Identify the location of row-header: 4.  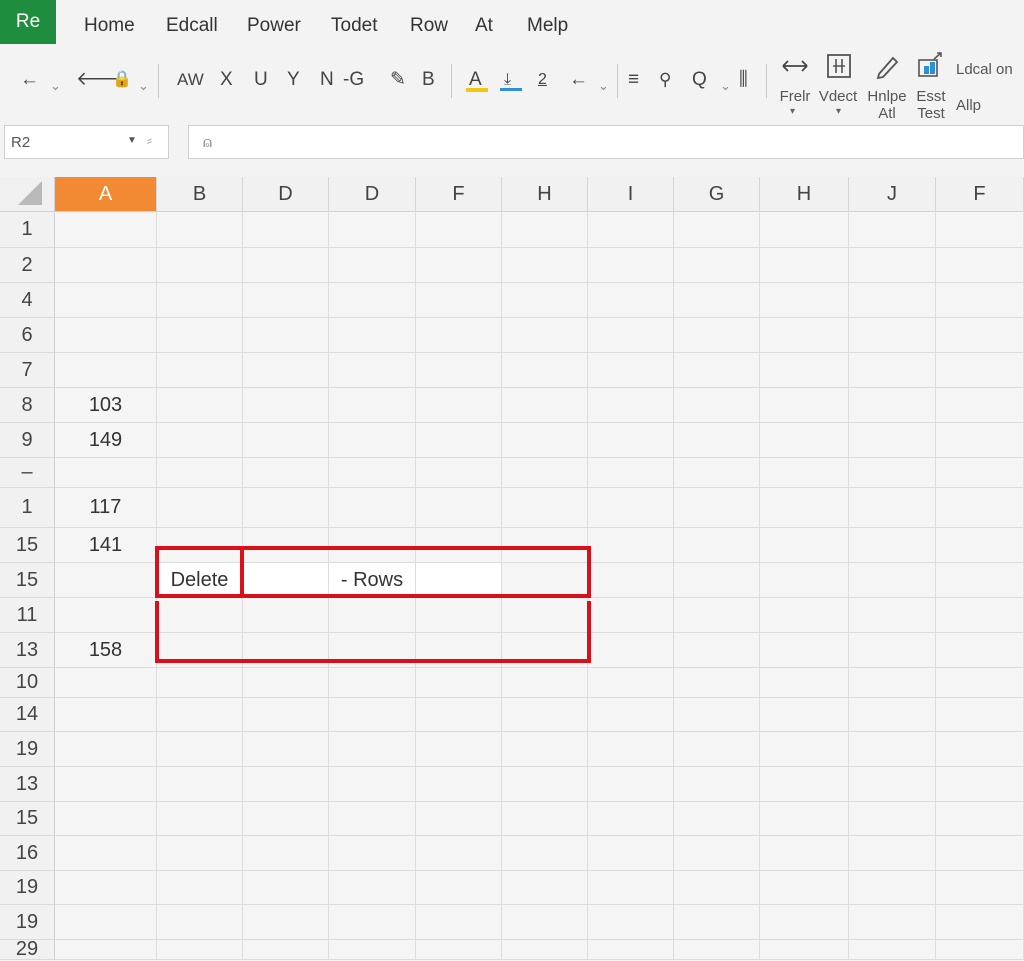
(27, 300).